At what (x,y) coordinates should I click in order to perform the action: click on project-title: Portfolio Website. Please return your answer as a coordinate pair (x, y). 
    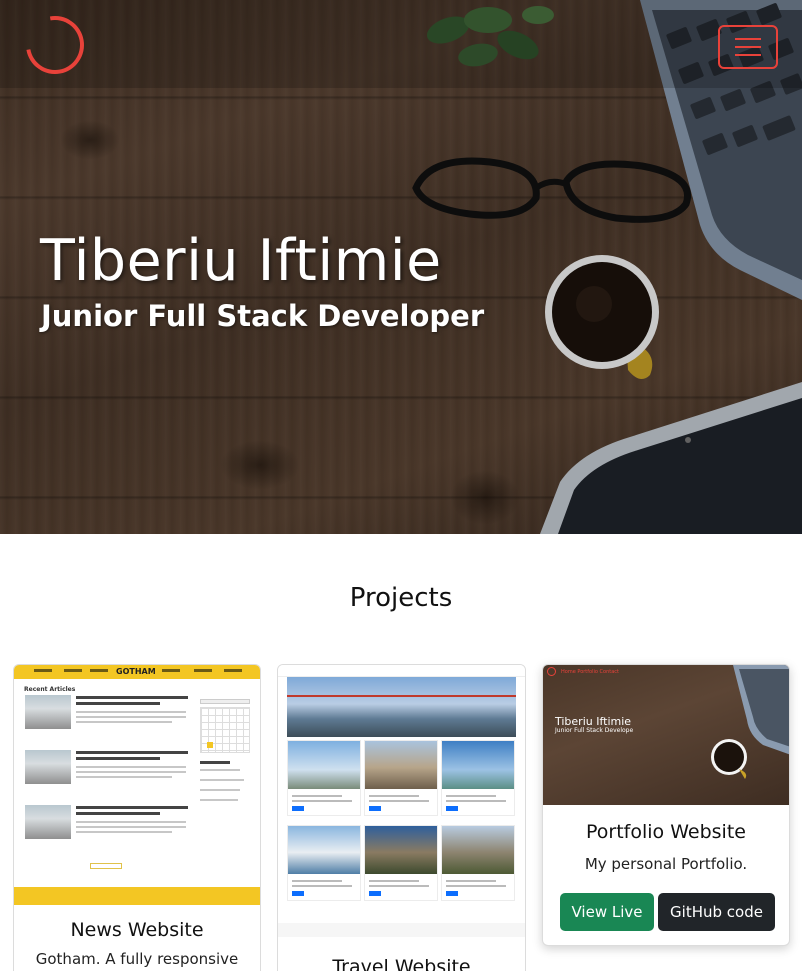
    Looking at the image, I should click on (666, 832).